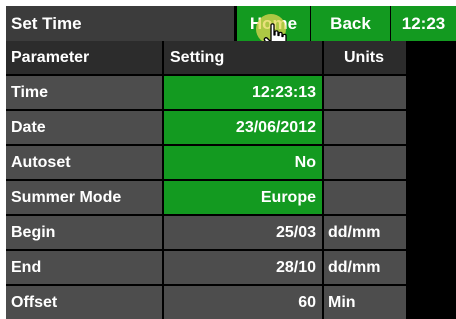  Describe the element at coordinates (243, 232) in the screenshot. I see `setting-begin: 25/03` at that location.